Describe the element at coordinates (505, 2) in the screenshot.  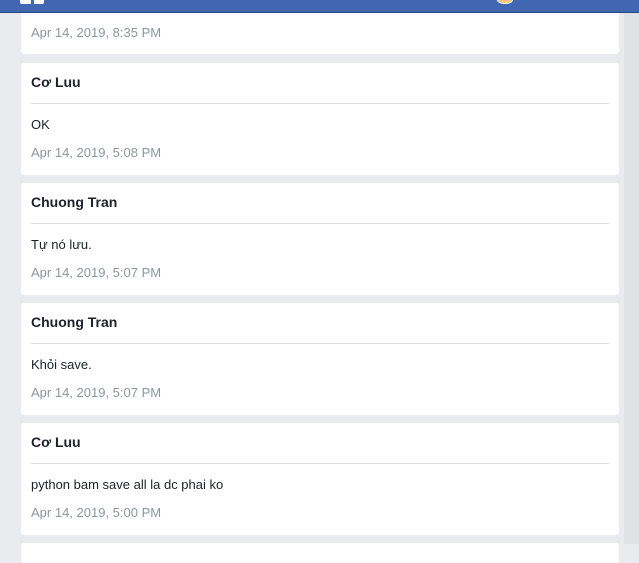
I see `profile-avatar` at that location.